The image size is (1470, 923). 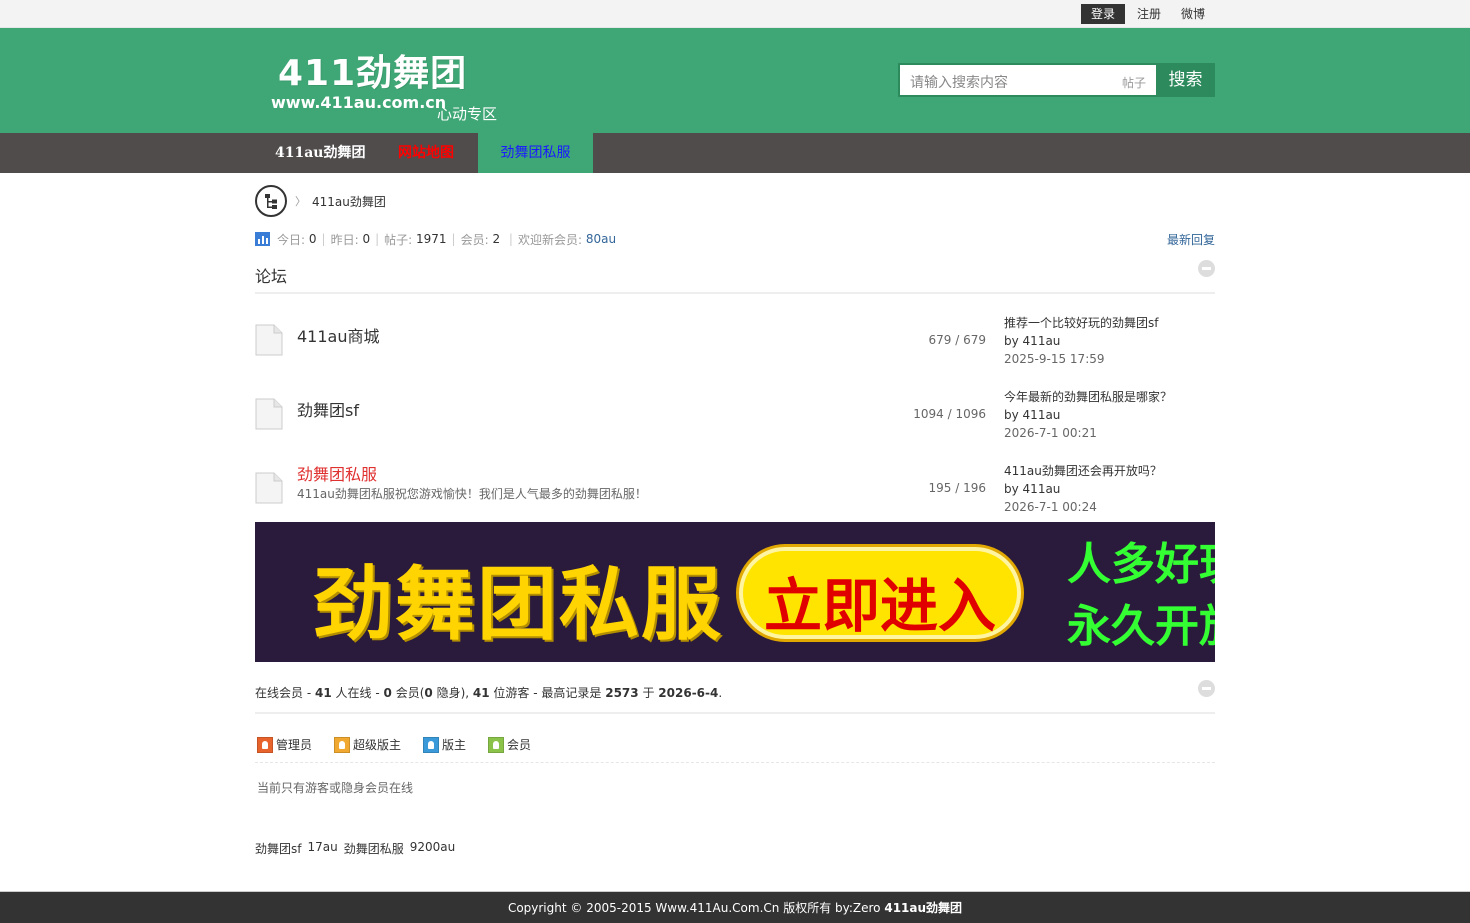 What do you see at coordinates (312, 239) in the screenshot?
I see `stat-today-value: 0` at bounding box center [312, 239].